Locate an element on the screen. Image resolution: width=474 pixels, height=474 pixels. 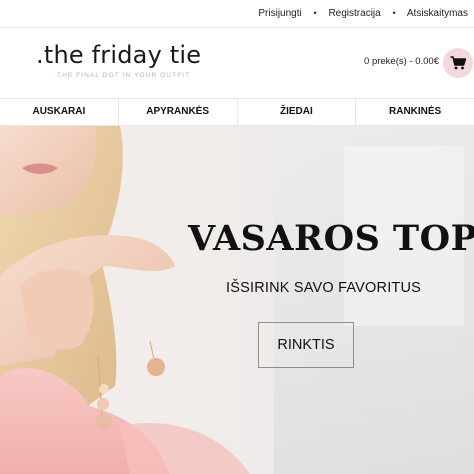
cart-button is located at coordinates (458, 63).